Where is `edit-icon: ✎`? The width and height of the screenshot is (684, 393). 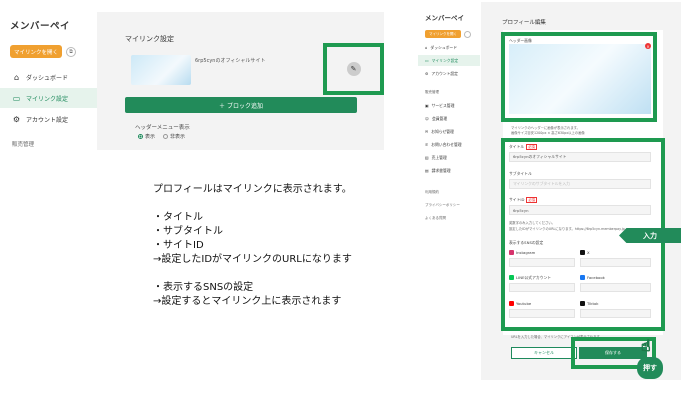 edit-icon: ✎ is located at coordinates (353, 69).